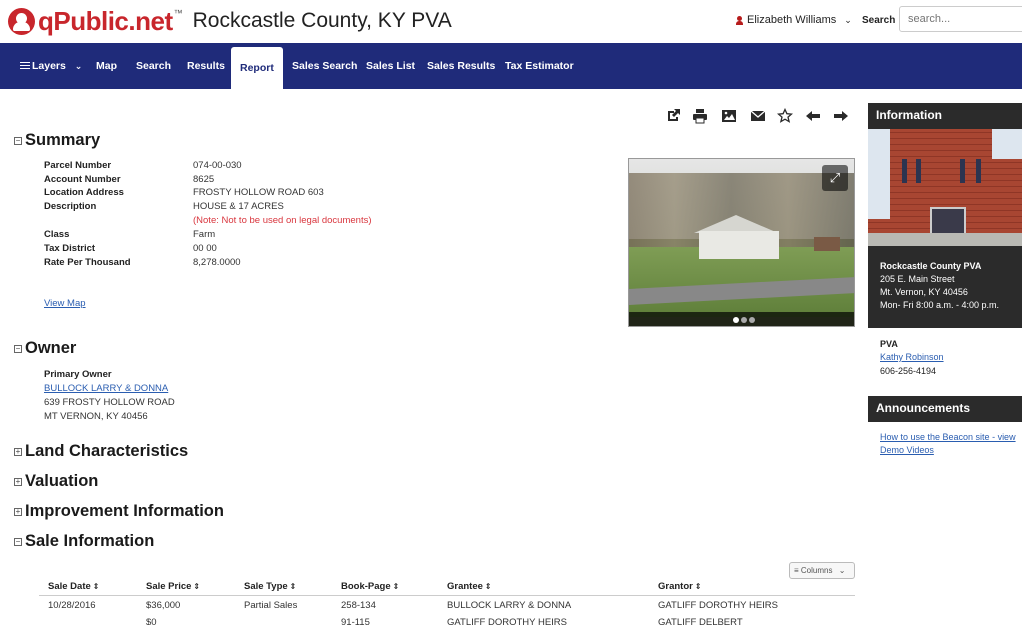 This screenshot has width=1022, height=625. What do you see at coordinates (945, 116) in the screenshot?
I see `information-header: Information` at bounding box center [945, 116].